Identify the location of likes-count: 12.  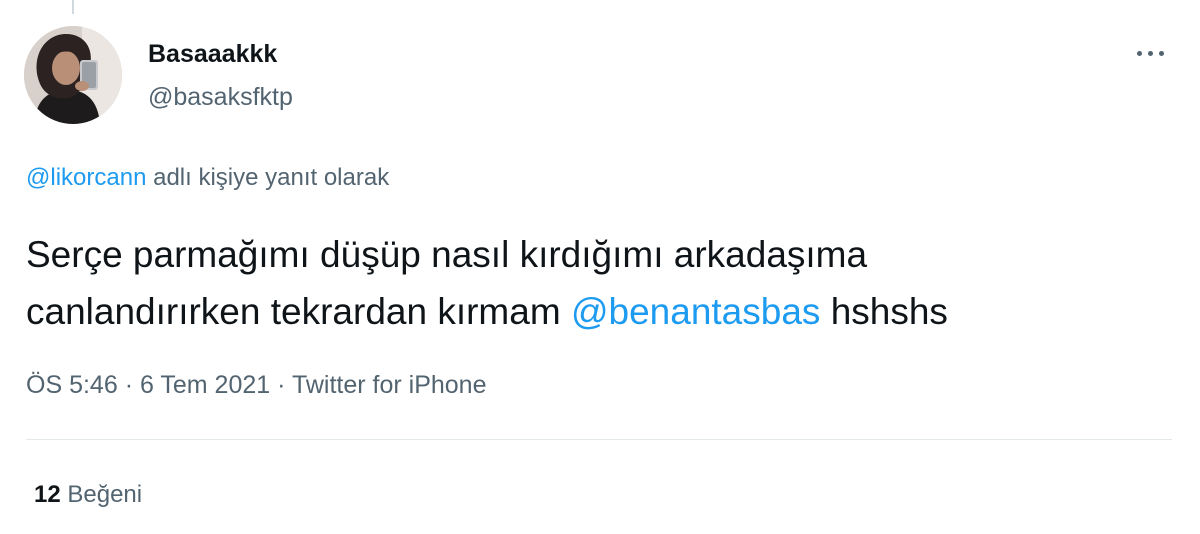
(47, 494).